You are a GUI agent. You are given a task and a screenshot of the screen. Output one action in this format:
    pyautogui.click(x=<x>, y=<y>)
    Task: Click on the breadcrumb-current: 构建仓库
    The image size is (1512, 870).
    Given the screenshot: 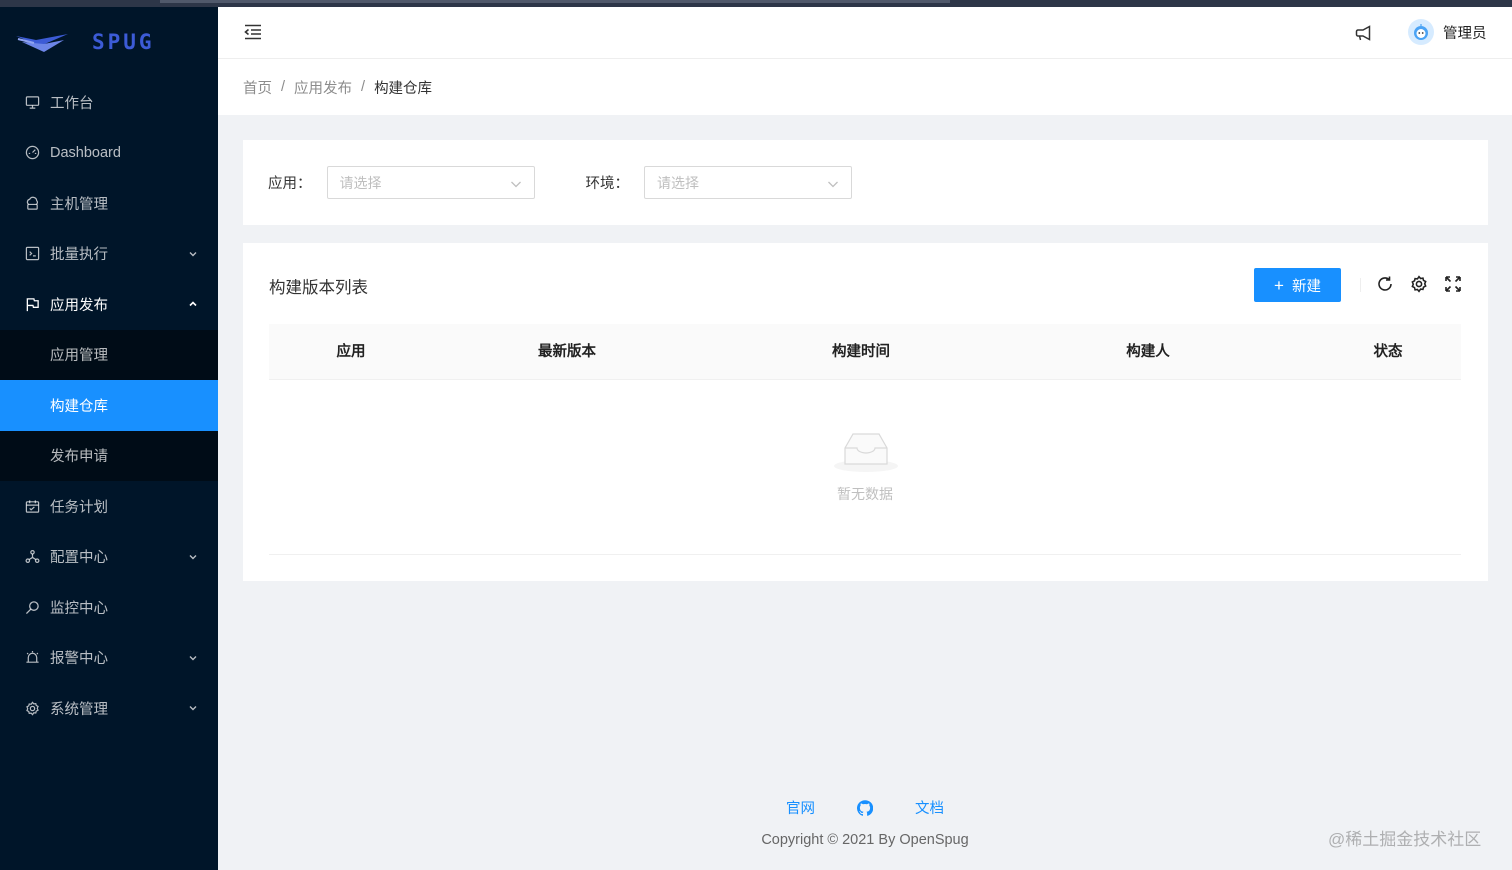 What is the action you would take?
    pyautogui.click(x=403, y=88)
    